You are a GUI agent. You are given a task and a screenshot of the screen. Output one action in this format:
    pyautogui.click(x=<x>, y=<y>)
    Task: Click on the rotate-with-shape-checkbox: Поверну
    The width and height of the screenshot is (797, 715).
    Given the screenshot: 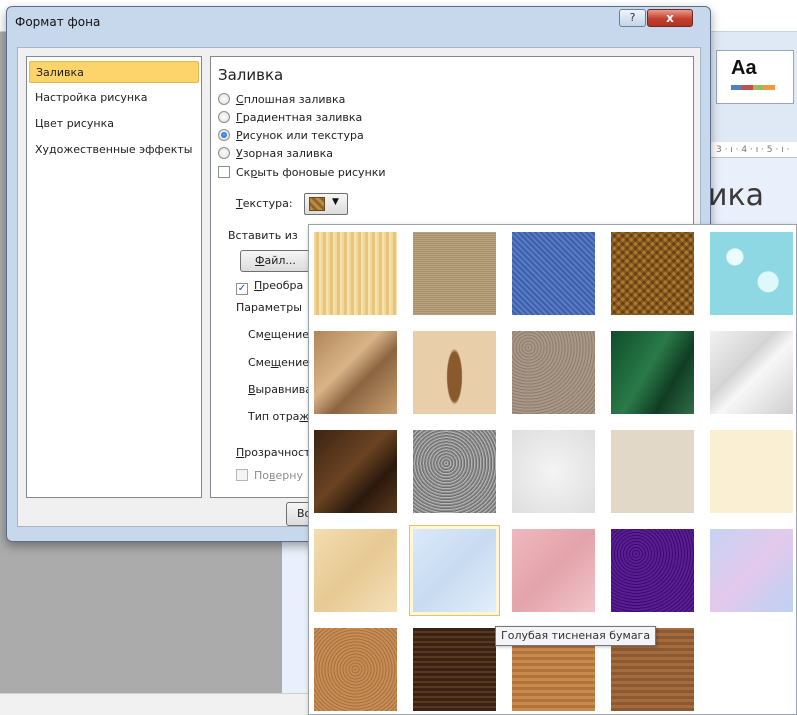 What is the action you would take?
    pyautogui.click(x=269, y=475)
    